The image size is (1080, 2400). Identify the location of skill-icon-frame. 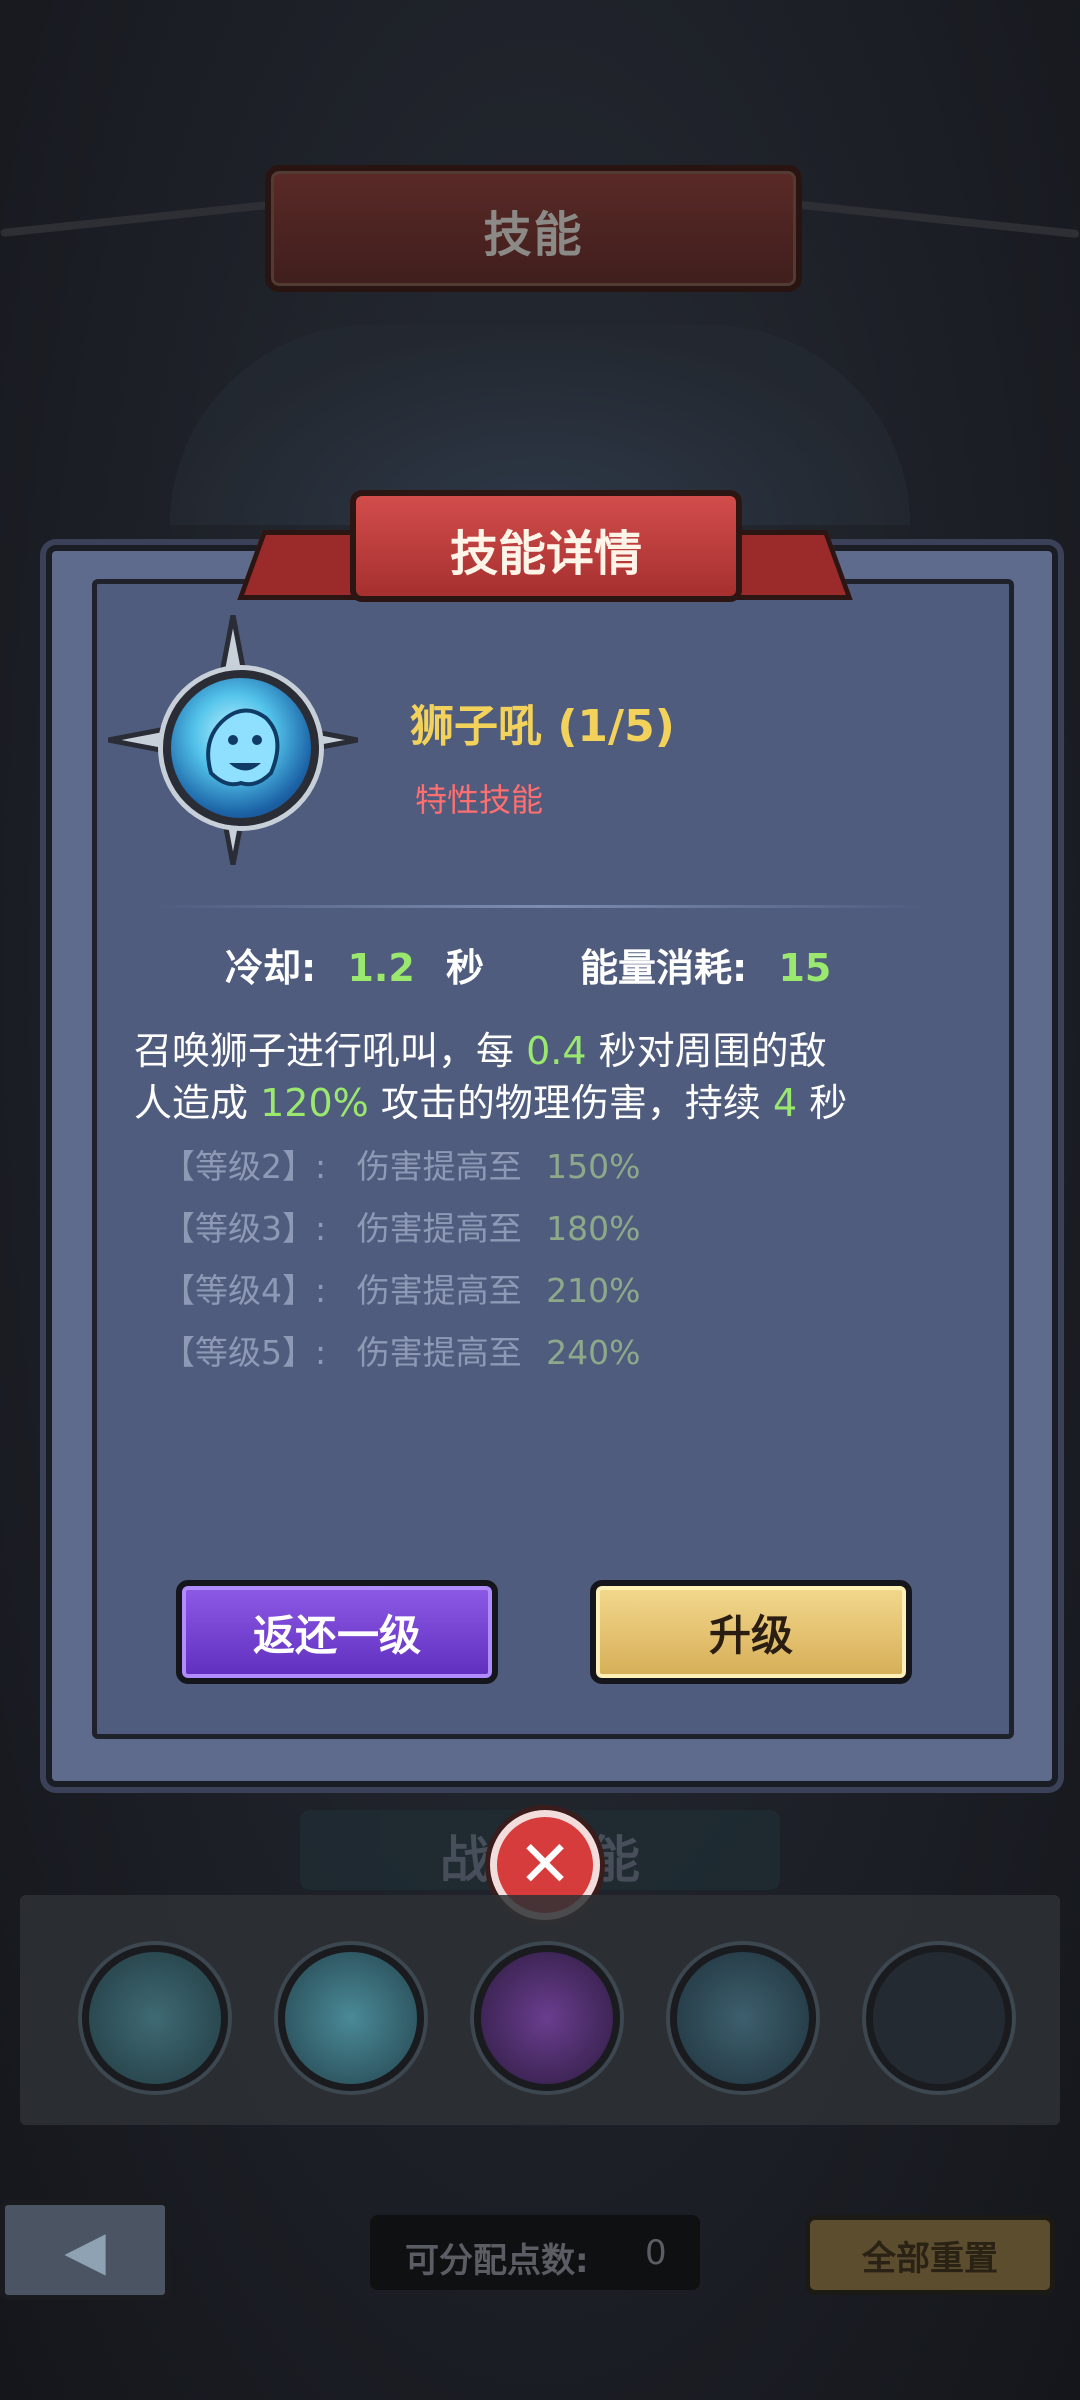
(233, 740).